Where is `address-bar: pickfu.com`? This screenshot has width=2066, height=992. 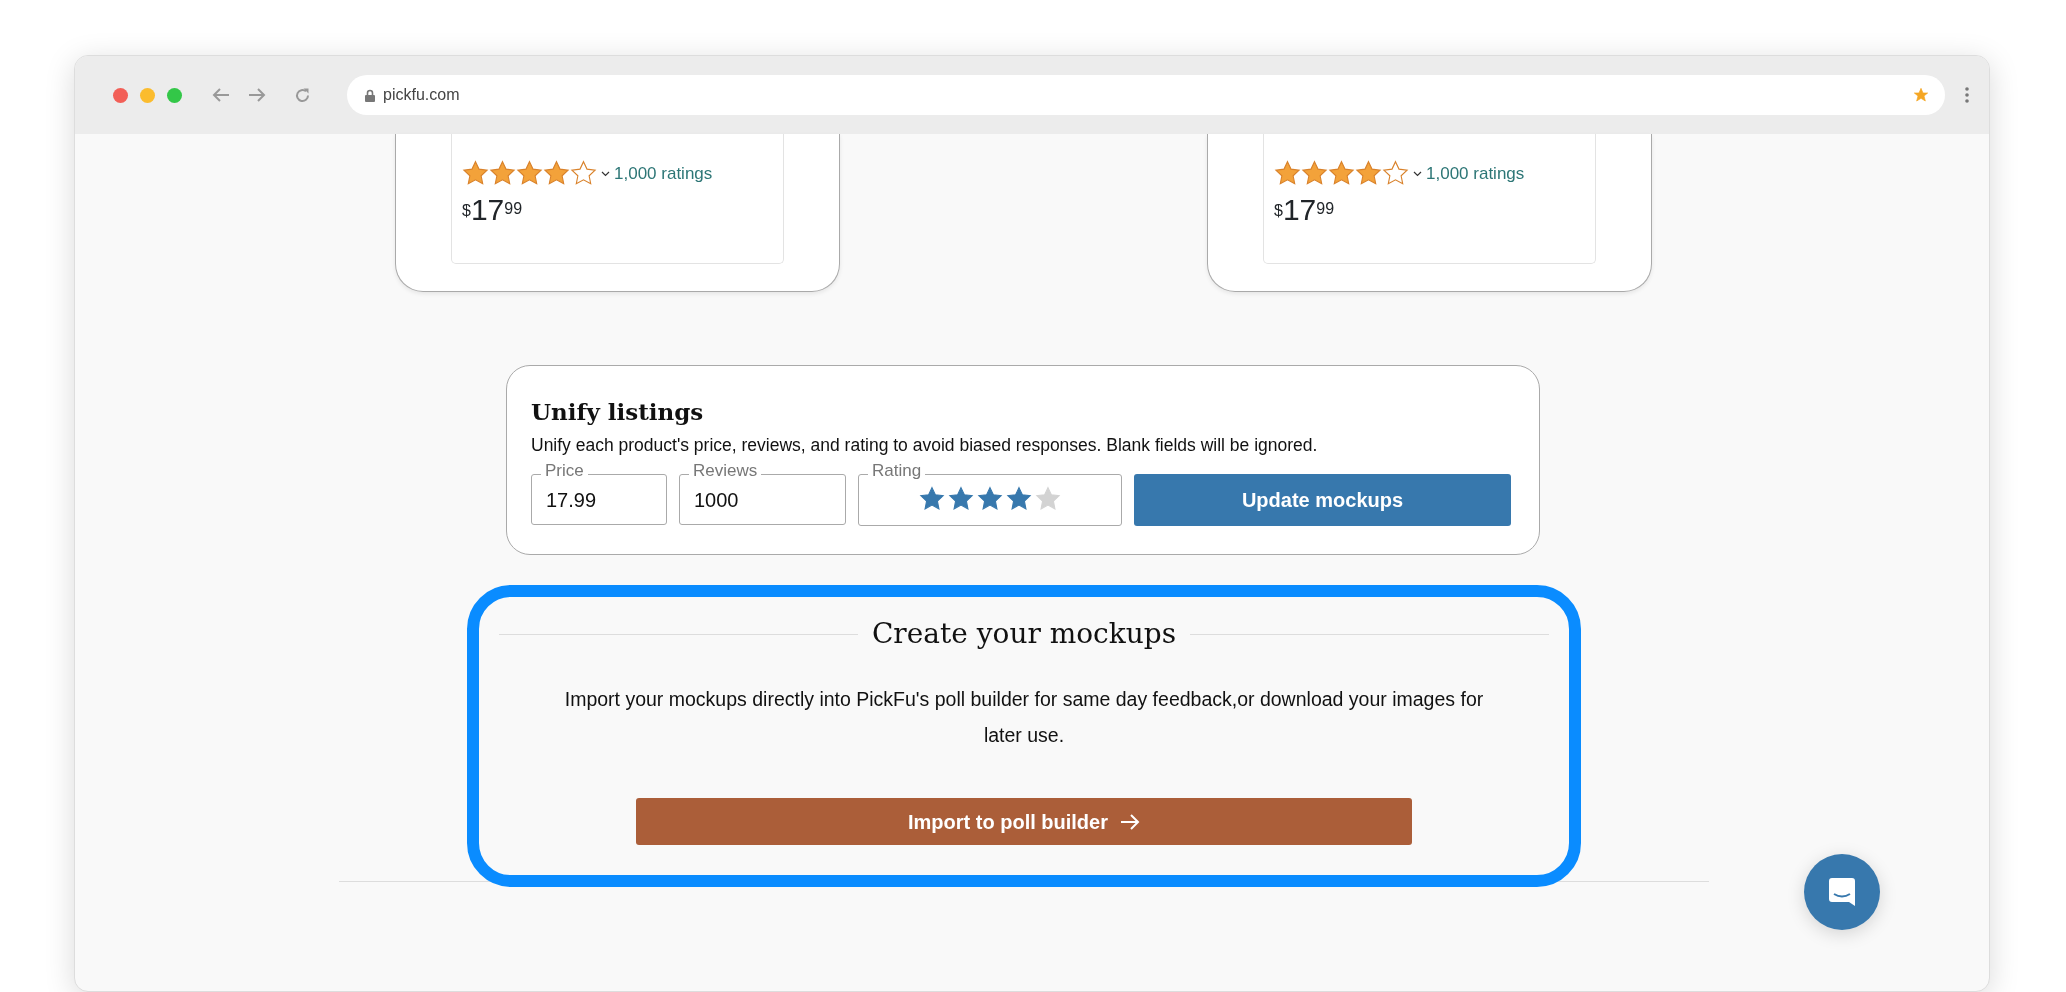 address-bar: pickfu.com is located at coordinates (1146, 95).